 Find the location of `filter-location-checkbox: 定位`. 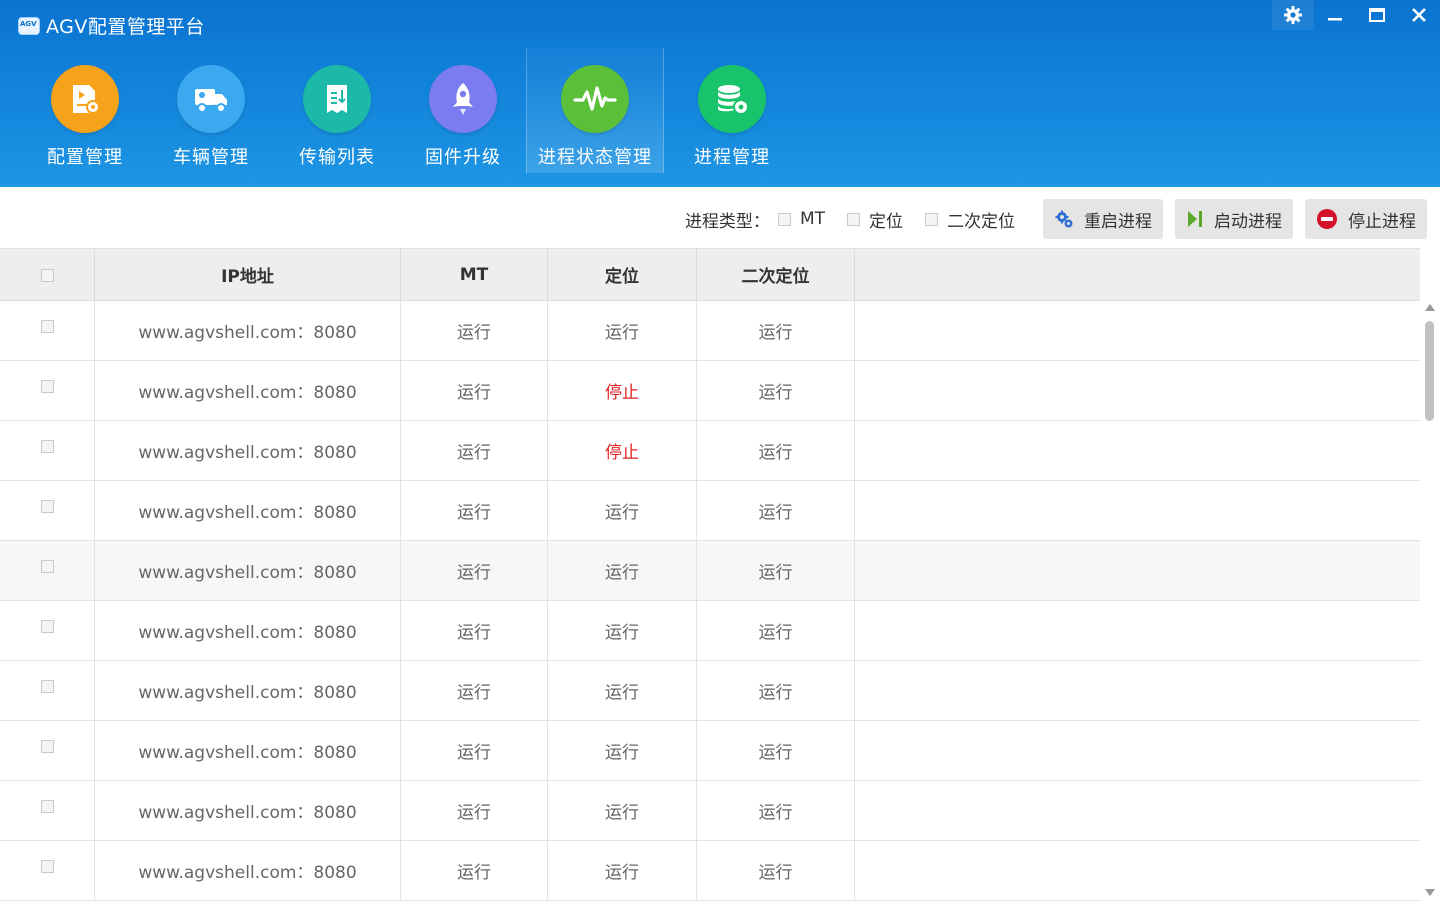

filter-location-checkbox: 定位 is located at coordinates (875, 219).